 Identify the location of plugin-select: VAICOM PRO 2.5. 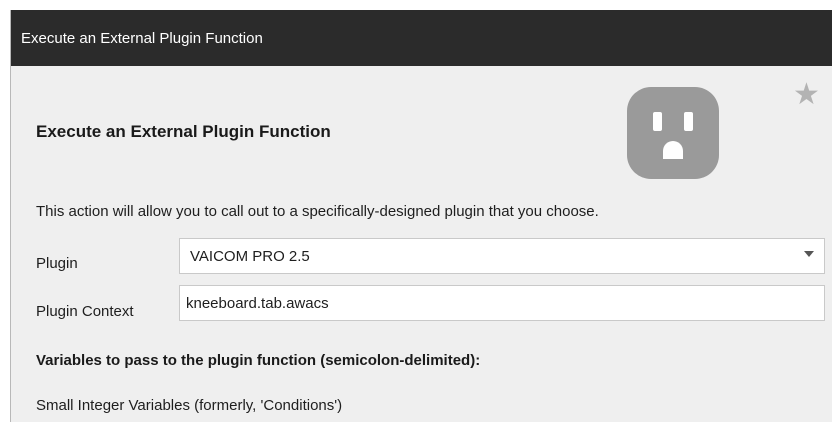
(502, 256).